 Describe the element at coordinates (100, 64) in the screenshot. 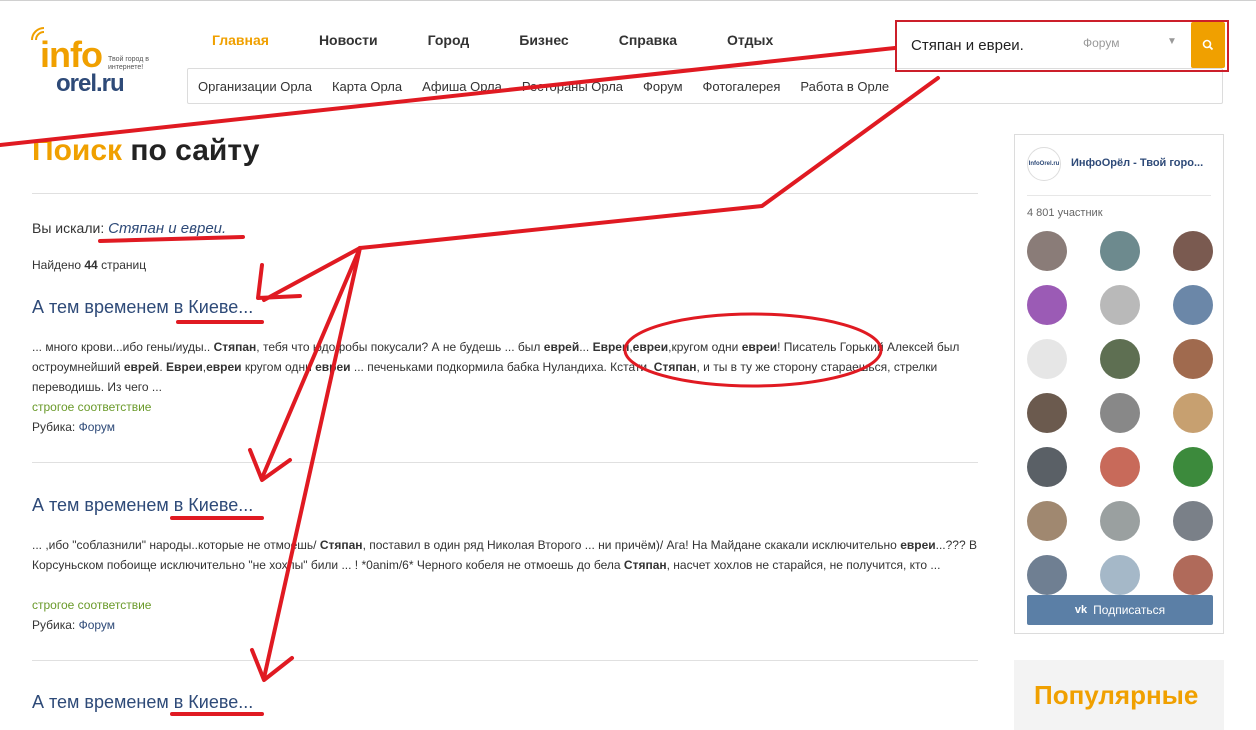

I see `site-logo: info Твой город в интернете! orel.ru` at that location.